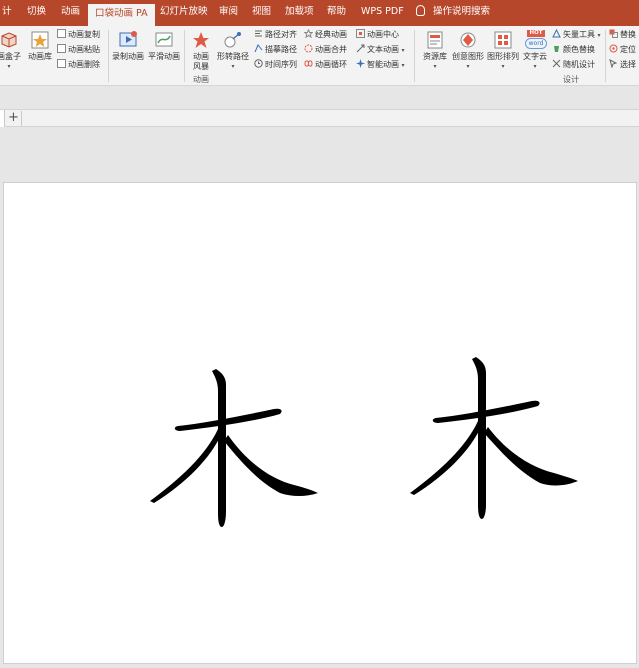  I want to click on text-anim-icon, so click(360, 48).